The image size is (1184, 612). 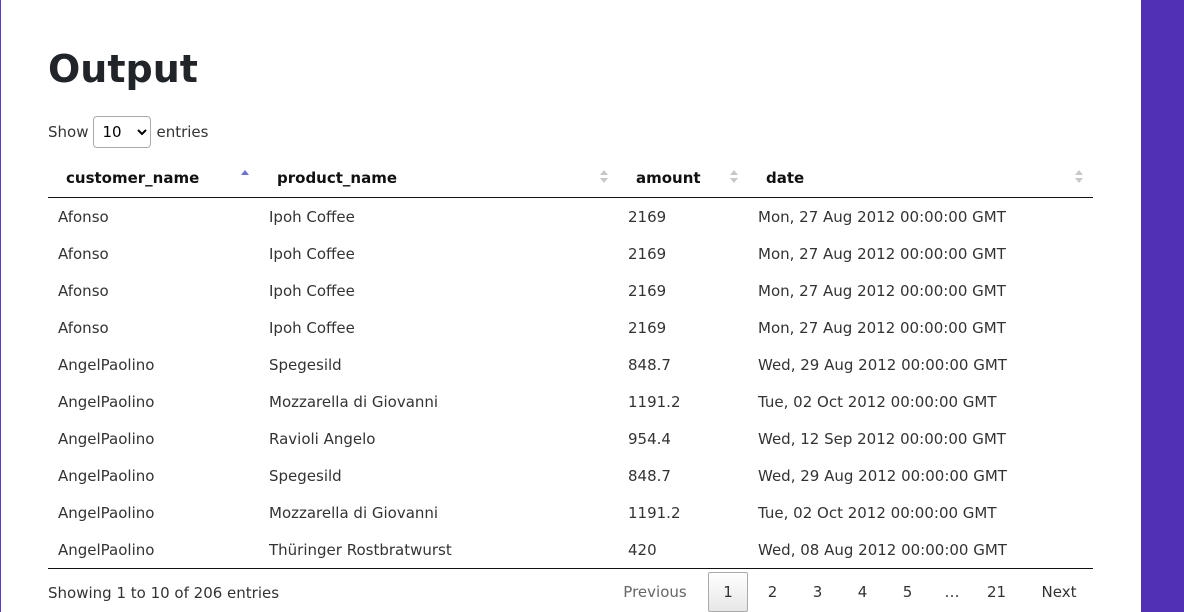 What do you see at coordinates (438, 178) in the screenshot?
I see `column-header-product-name: product_name` at bounding box center [438, 178].